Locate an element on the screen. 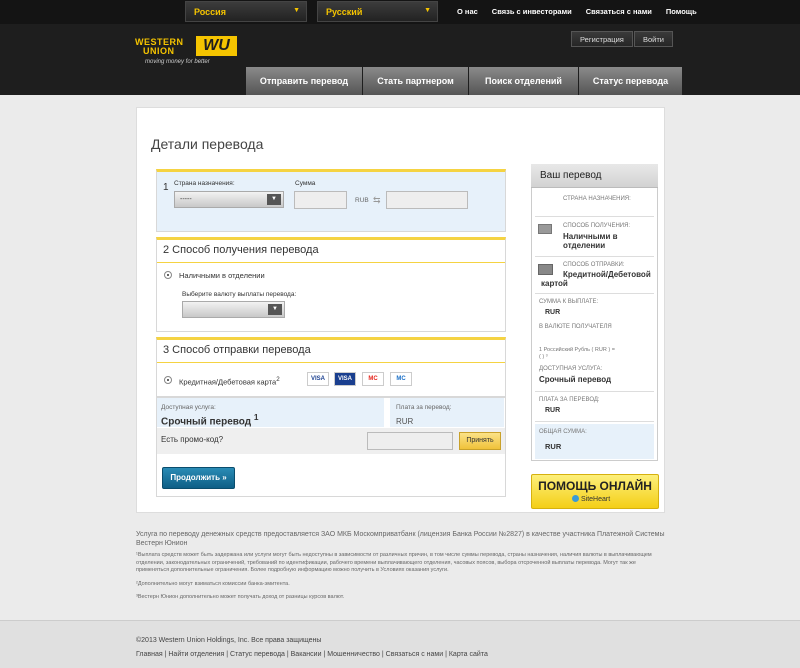 The image size is (800, 668). footer-link-careers: Вакансии is located at coordinates (306, 654).